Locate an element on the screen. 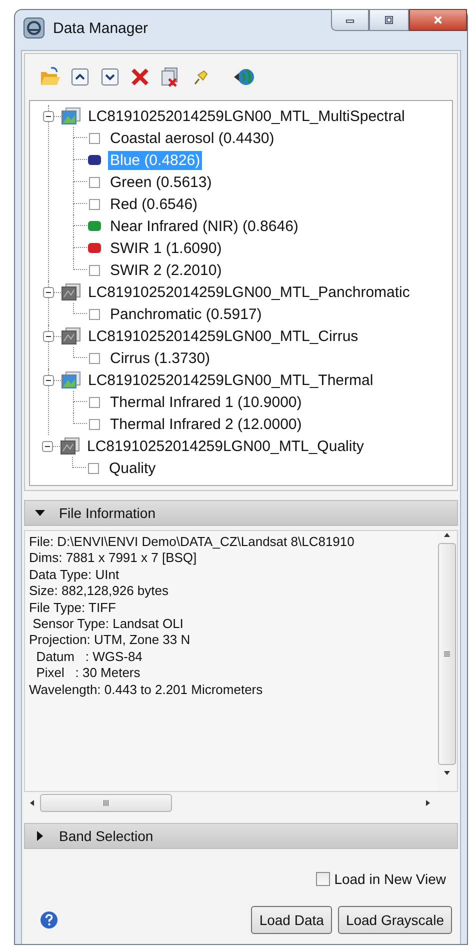 This screenshot has width=471, height=947. close-icon is located at coordinates (438, 20).